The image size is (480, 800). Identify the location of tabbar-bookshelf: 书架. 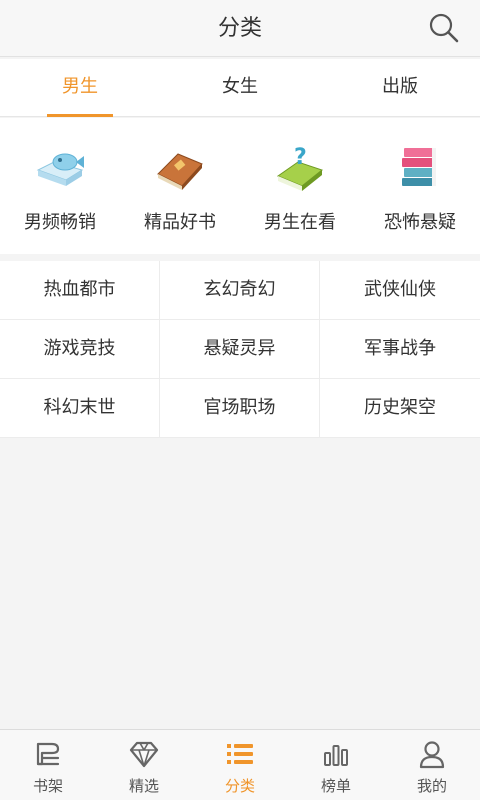
(48, 765).